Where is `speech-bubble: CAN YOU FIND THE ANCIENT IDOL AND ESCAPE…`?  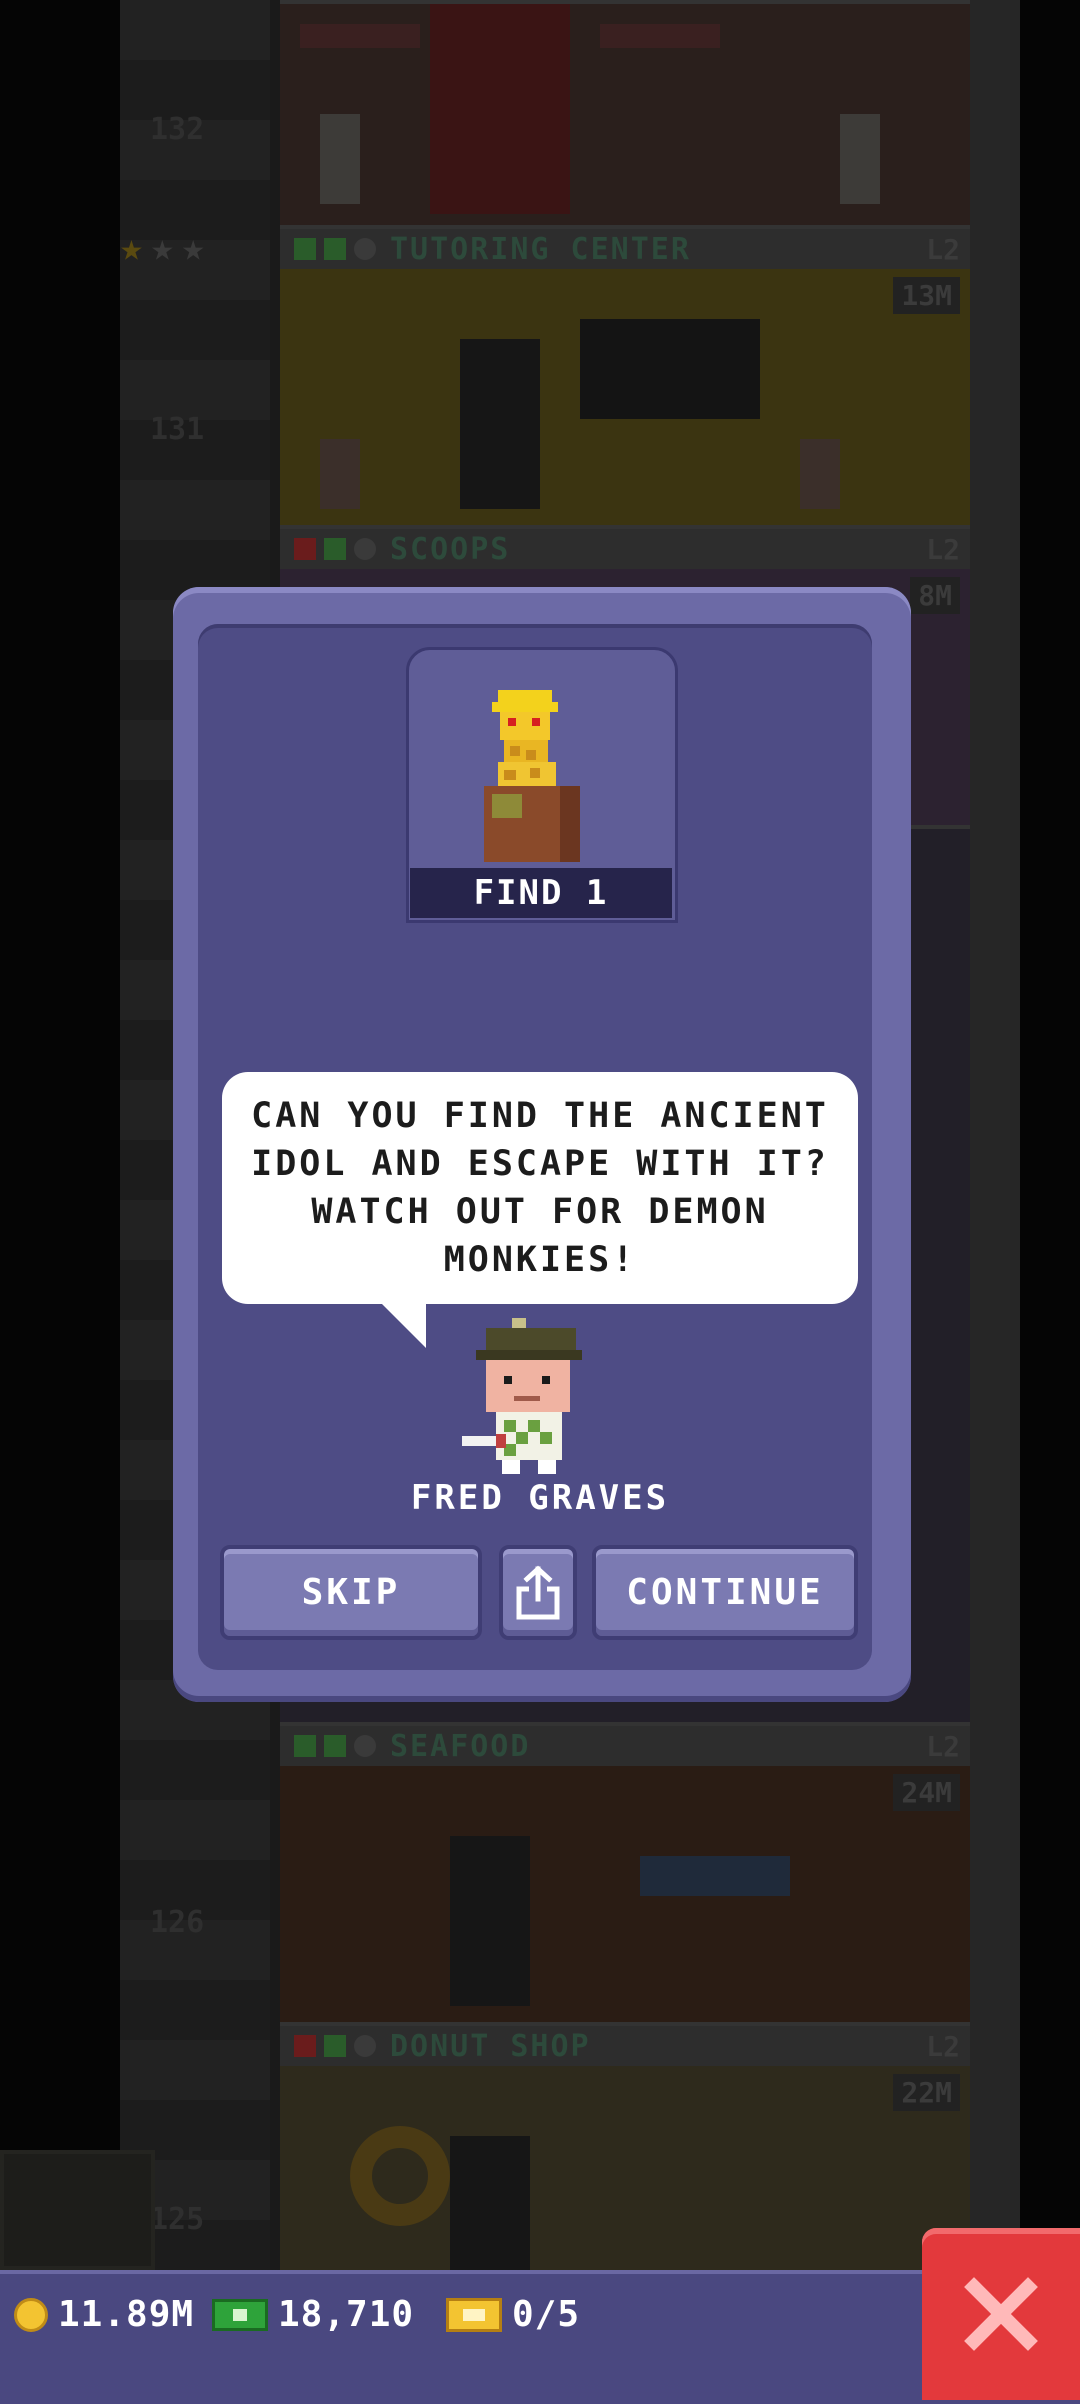
speech-bubble: CAN YOU FIND THE ANCIENT IDOL AND ESCAPE… is located at coordinates (540, 1188).